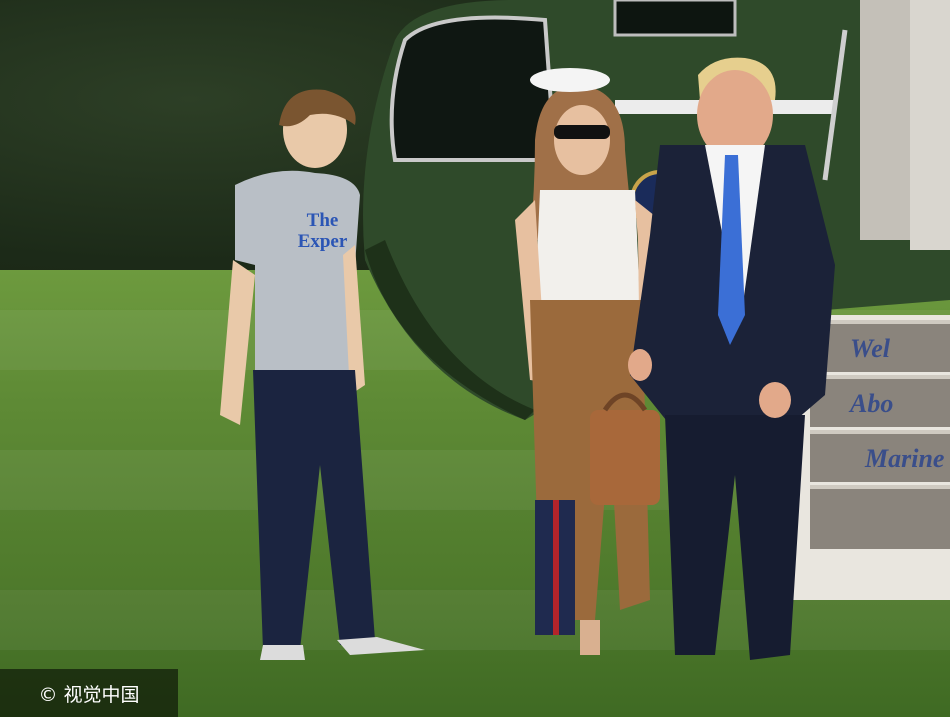  I want to click on watermark: © 视觉中国, so click(89, 693).